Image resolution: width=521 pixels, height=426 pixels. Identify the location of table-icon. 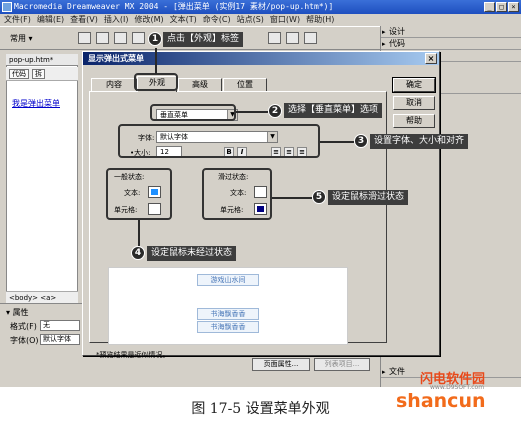
(138, 38).